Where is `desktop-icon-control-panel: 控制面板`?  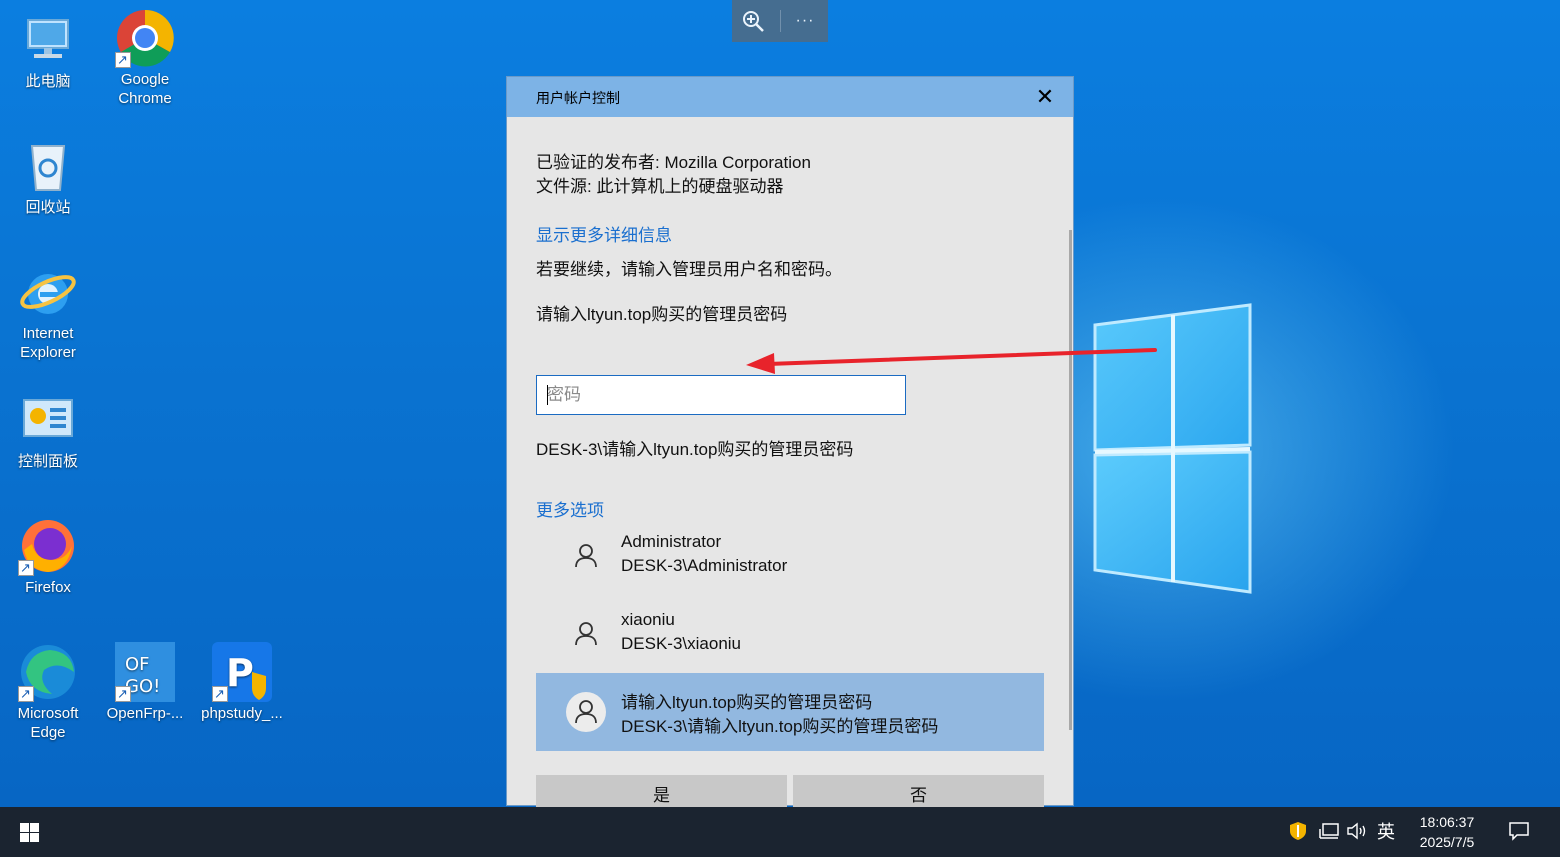
desktop-icon-control-panel: 控制面板 is located at coordinates (48, 430).